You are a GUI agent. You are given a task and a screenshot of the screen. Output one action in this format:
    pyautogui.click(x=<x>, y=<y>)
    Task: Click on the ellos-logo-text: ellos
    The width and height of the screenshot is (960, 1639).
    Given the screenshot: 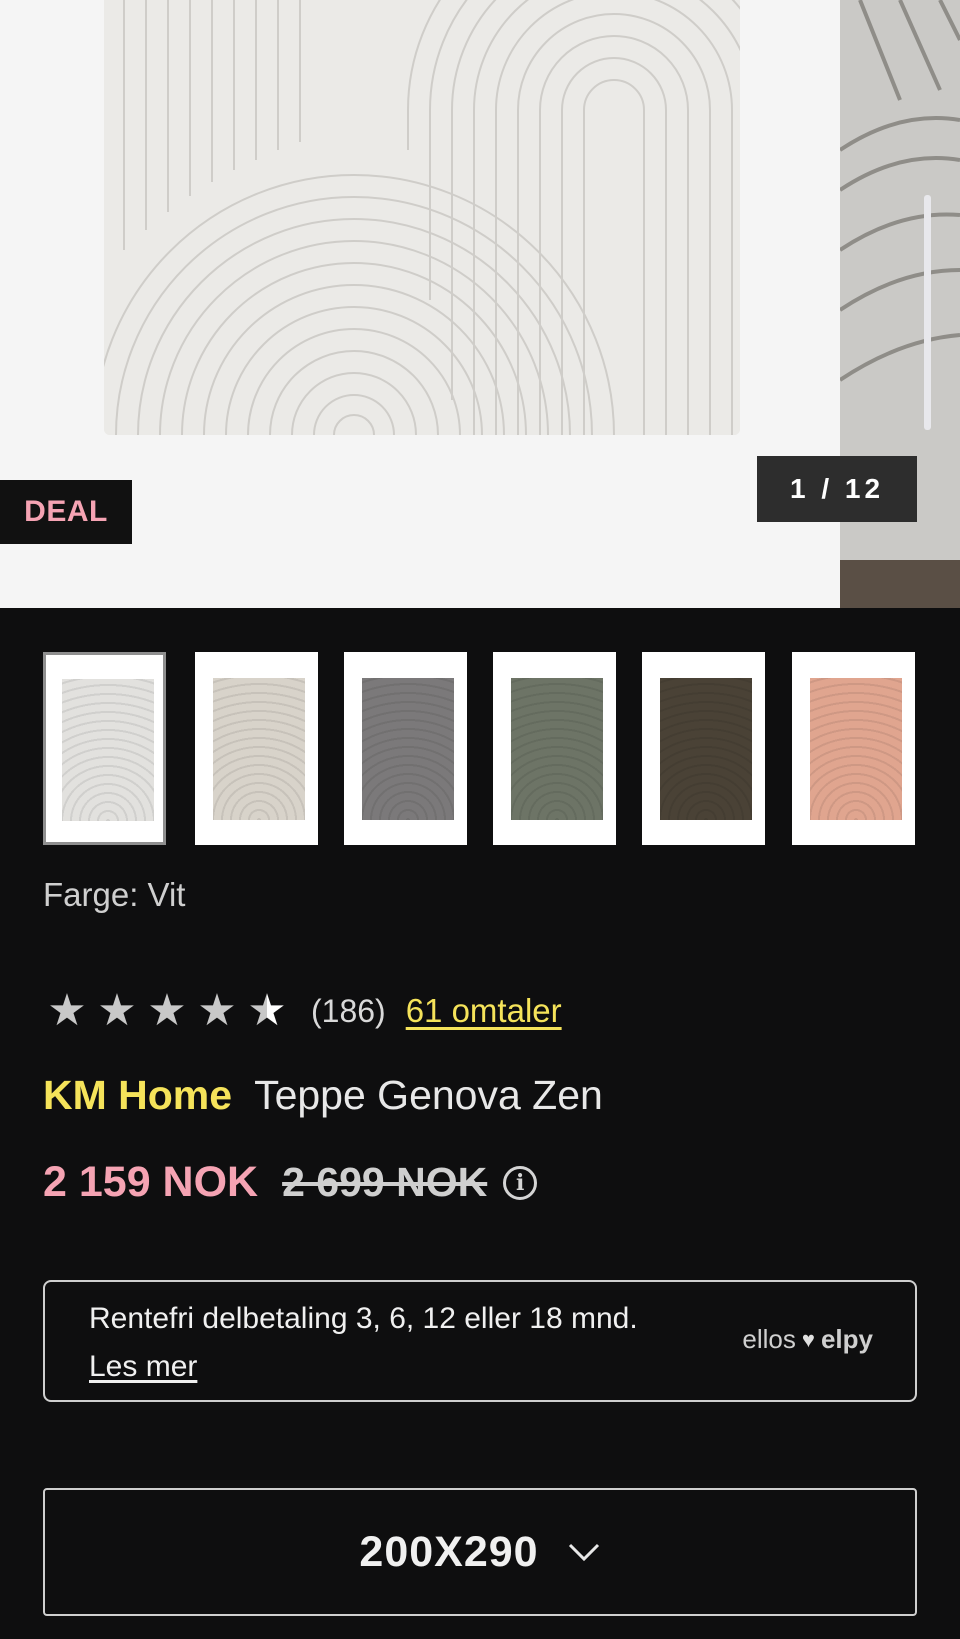 What is the action you would take?
    pyautogui.click(x=769, y=1339)
    